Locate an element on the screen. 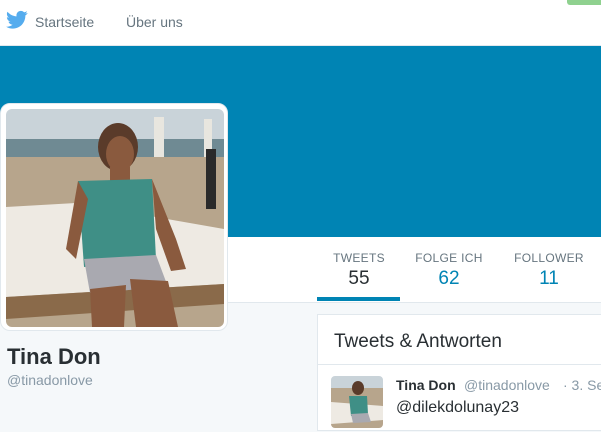  stat-followers: FOLLOWER 11 is located at coordinates (549, 270).